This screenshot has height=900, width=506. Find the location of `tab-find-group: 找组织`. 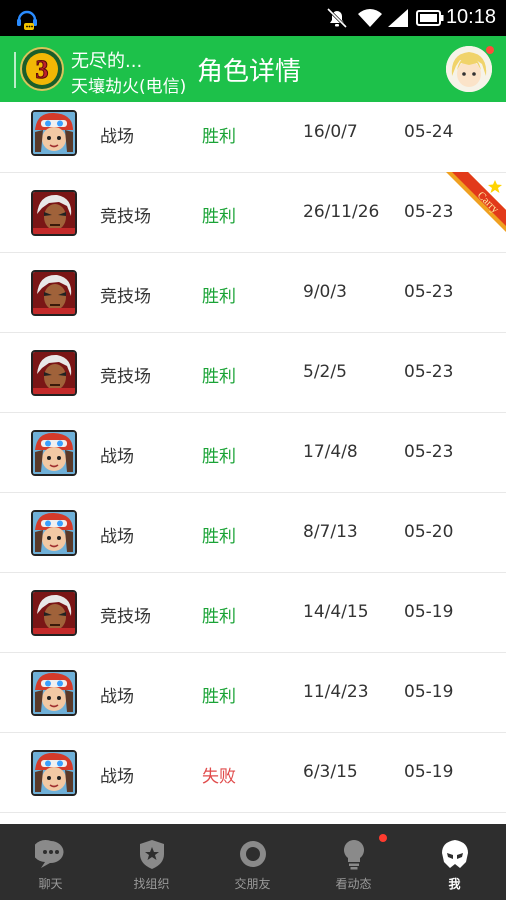

tab-find-group: 找组织 is located at coordinates (151, 862).